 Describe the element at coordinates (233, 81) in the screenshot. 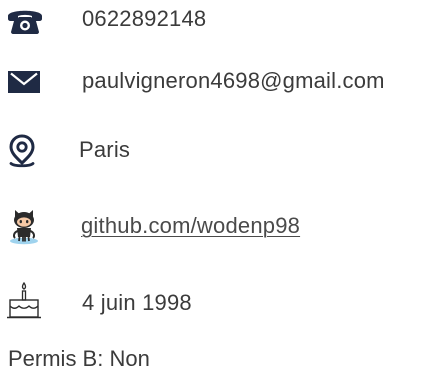

I see `email-address: paulvigneron4698@gmail.com` at that location.